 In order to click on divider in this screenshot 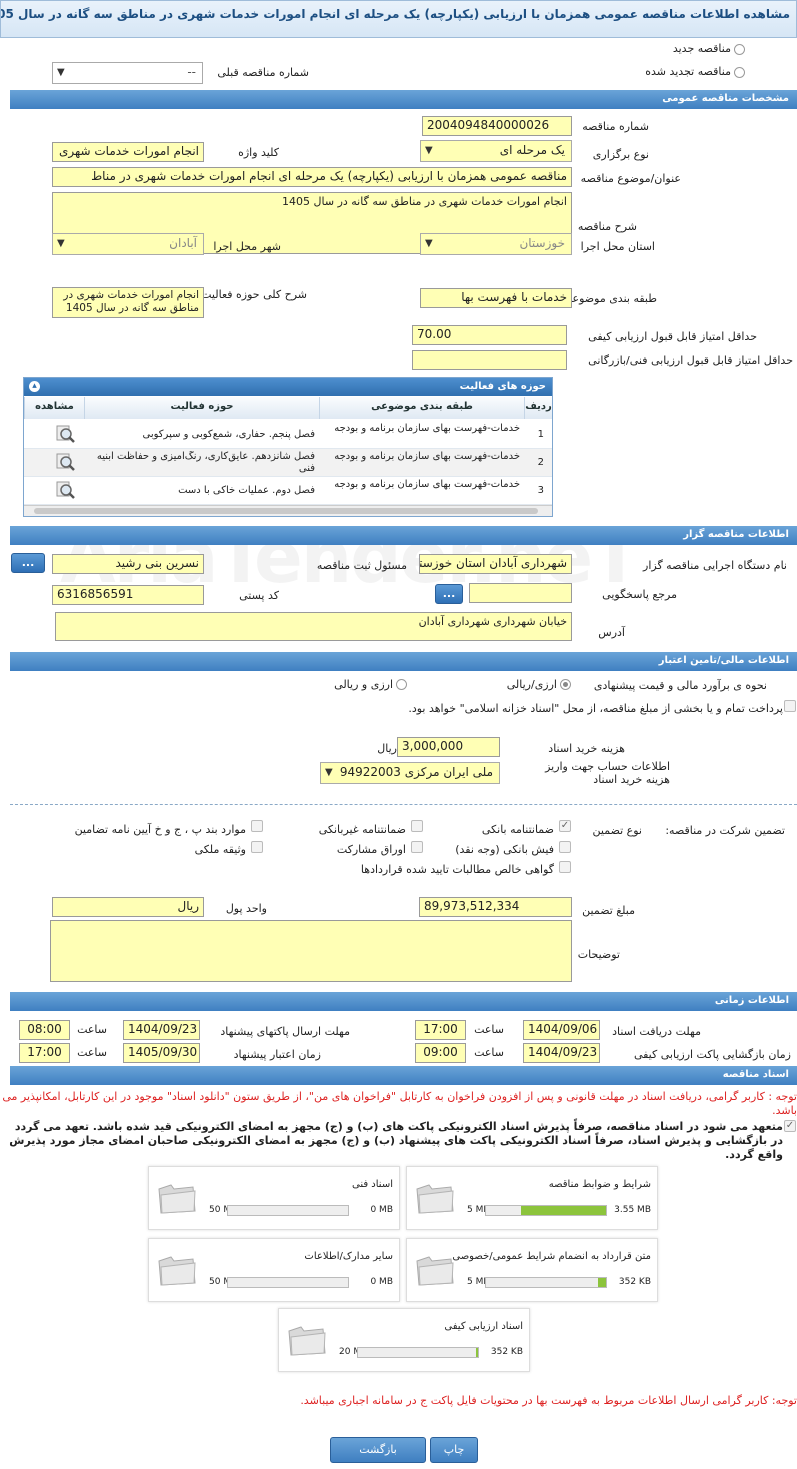, I will do `click(403, 804)`.